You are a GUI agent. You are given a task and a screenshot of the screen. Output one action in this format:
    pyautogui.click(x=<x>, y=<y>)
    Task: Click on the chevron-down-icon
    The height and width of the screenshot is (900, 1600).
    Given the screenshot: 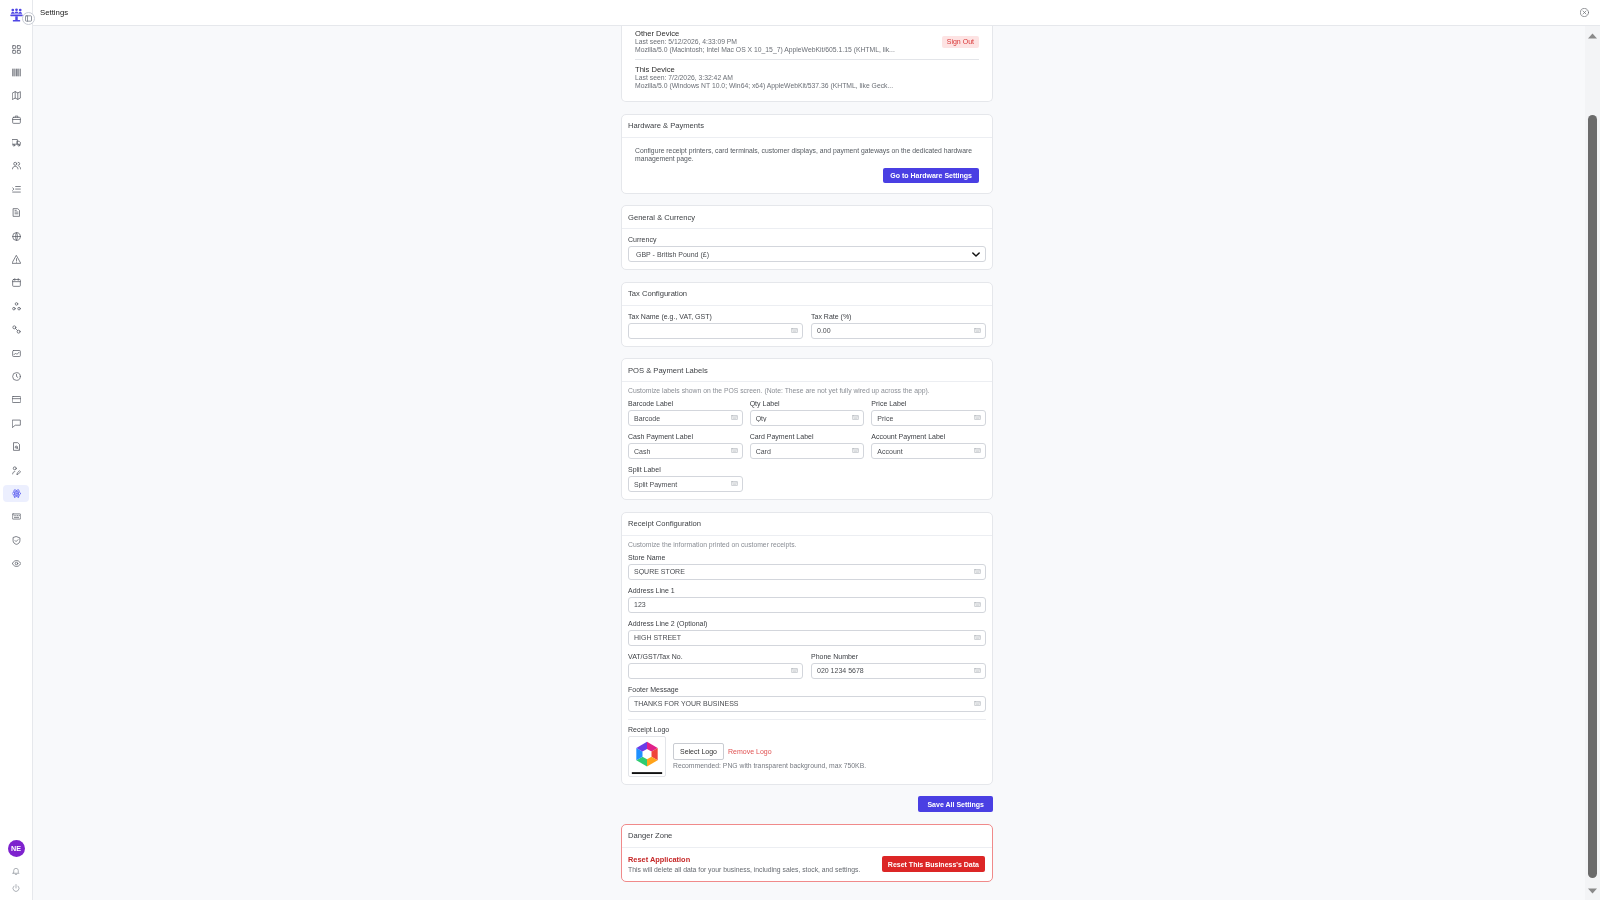 What is the action you would take?
    pyautogui.click(x=976, y=254)
    